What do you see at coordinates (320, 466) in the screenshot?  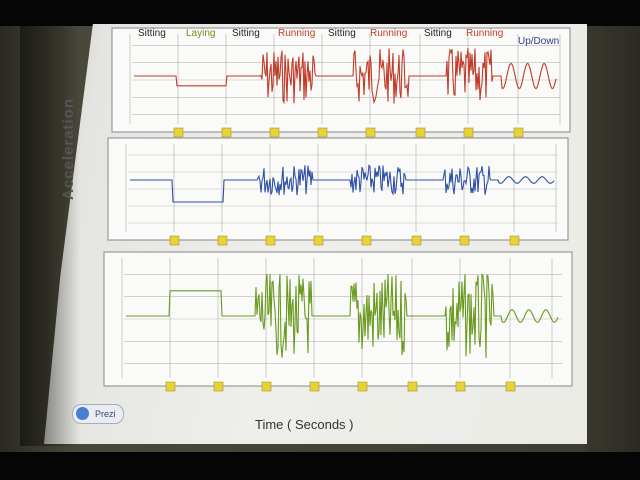 I see `letterbox-bottom` at bounding box center [320, 466].